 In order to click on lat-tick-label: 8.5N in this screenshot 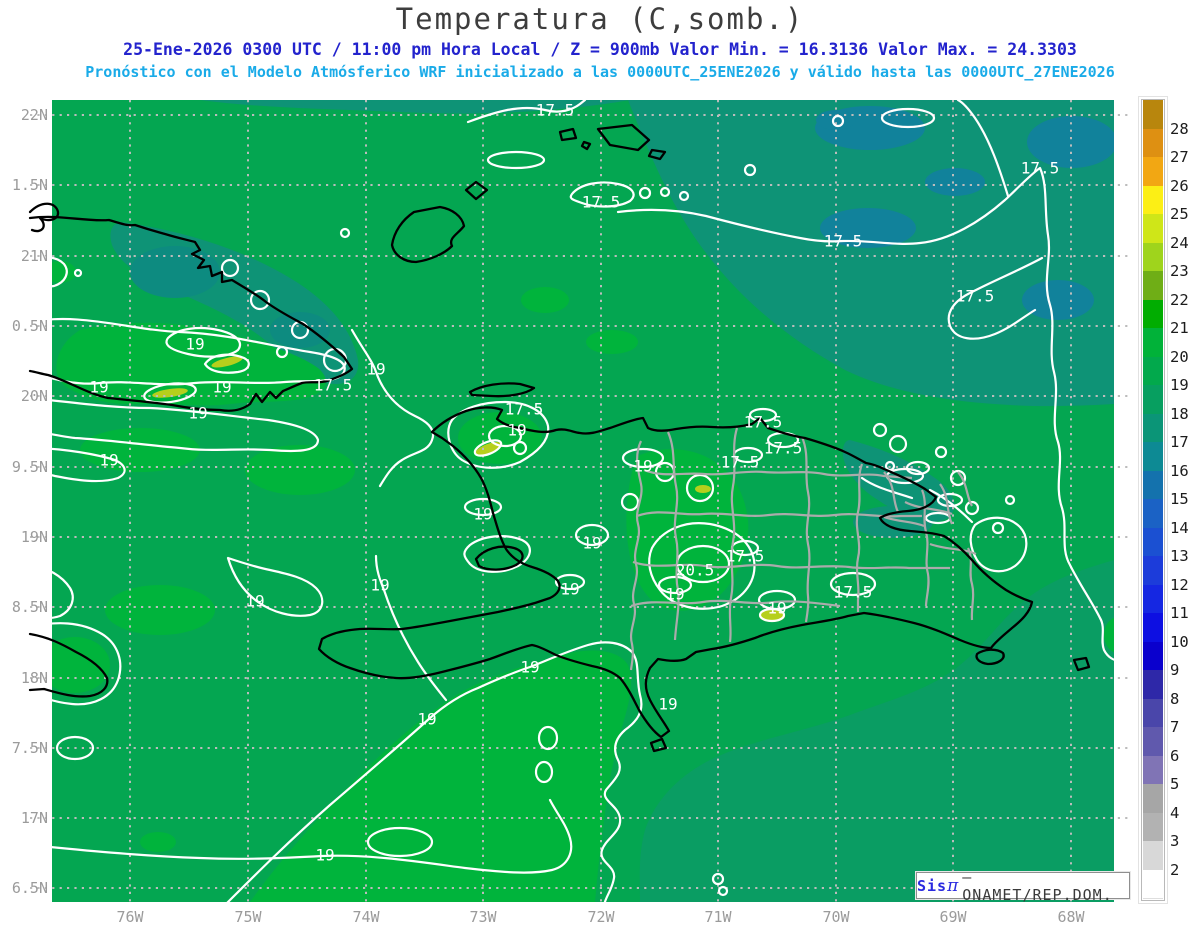, I will do `click(29, 607)`.